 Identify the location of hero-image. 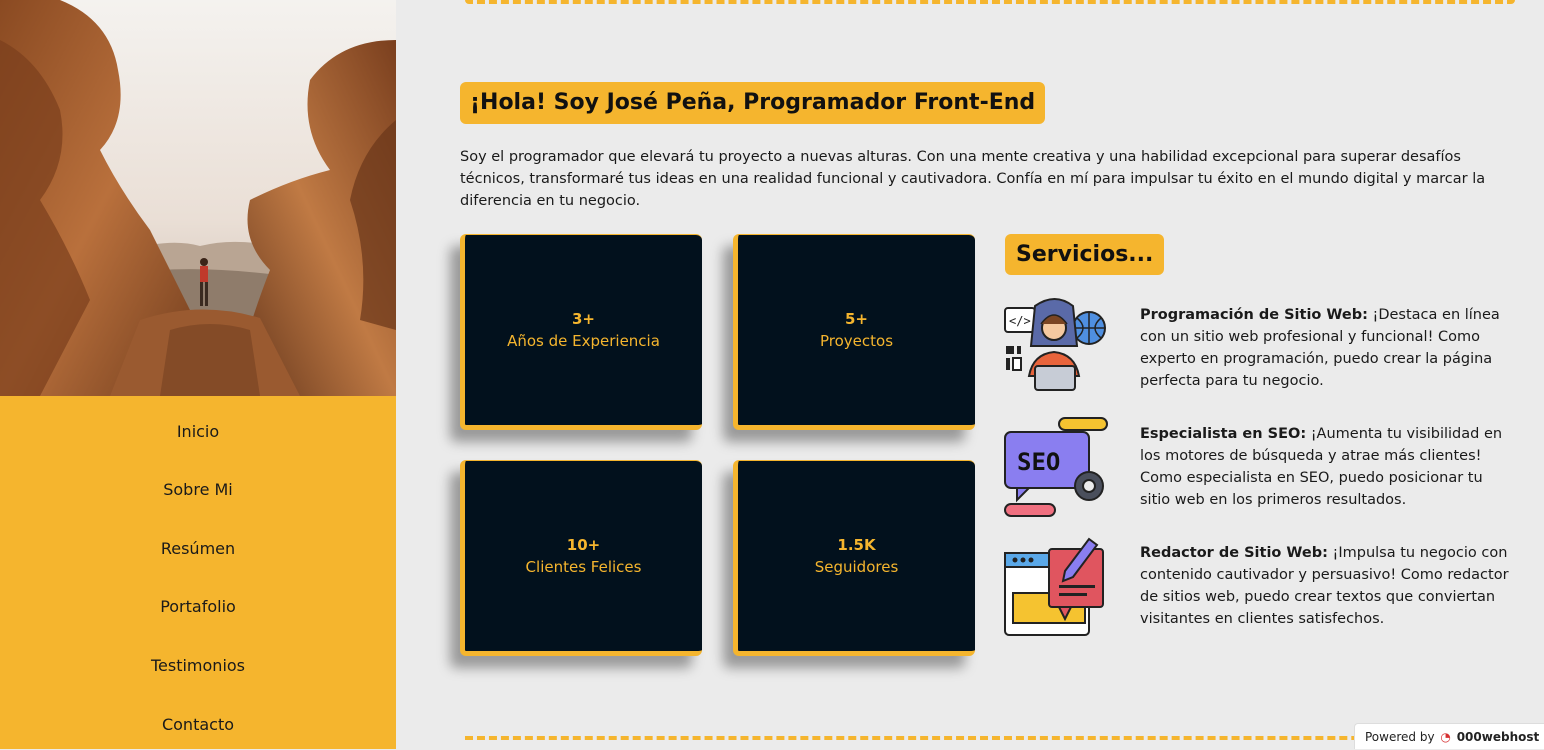
(198, 198).